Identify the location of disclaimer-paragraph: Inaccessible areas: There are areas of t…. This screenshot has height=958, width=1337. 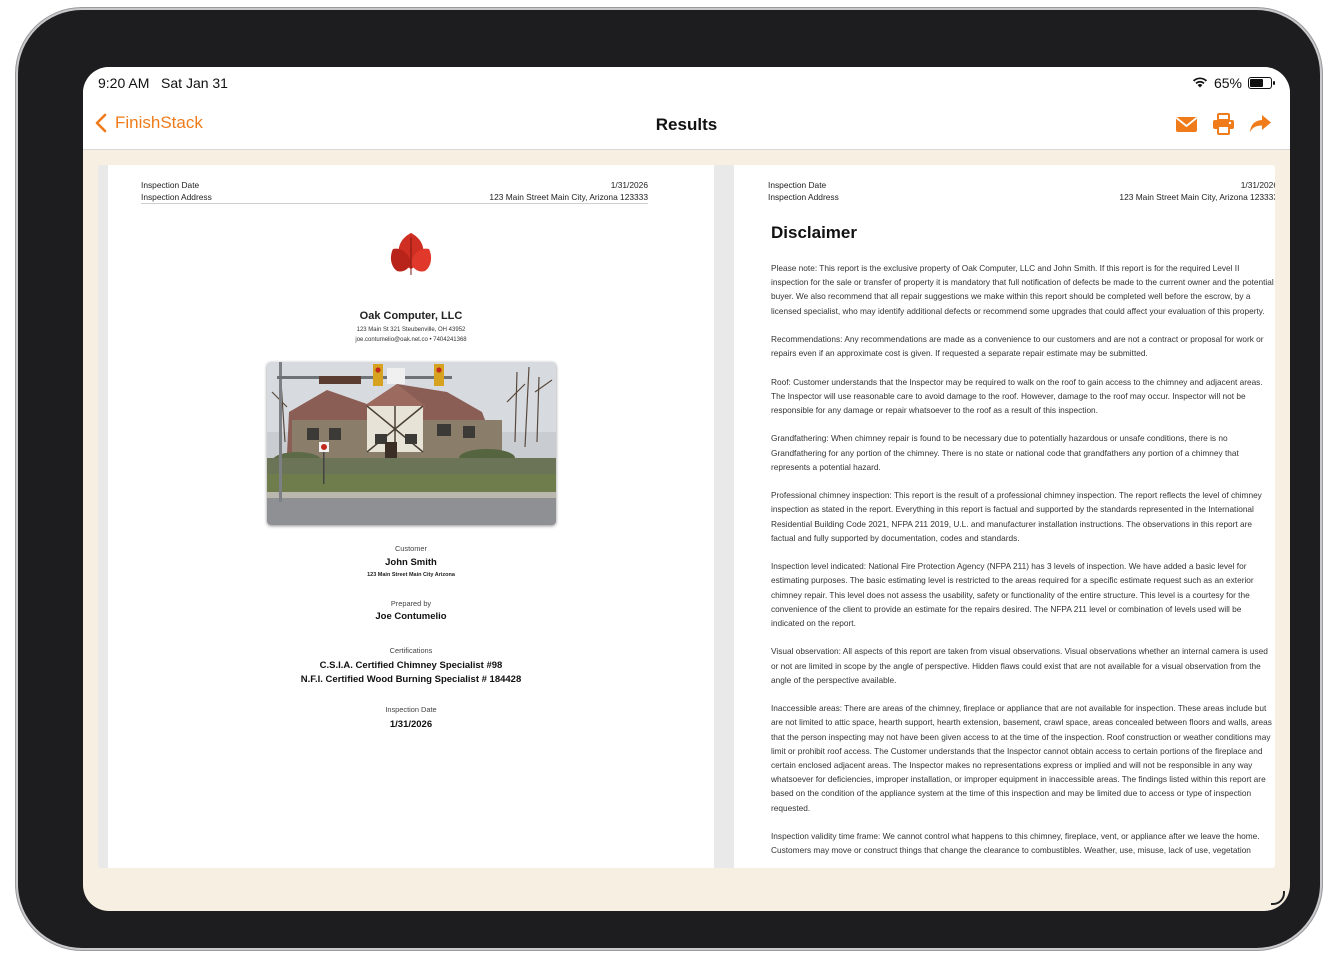
(1021, 758).